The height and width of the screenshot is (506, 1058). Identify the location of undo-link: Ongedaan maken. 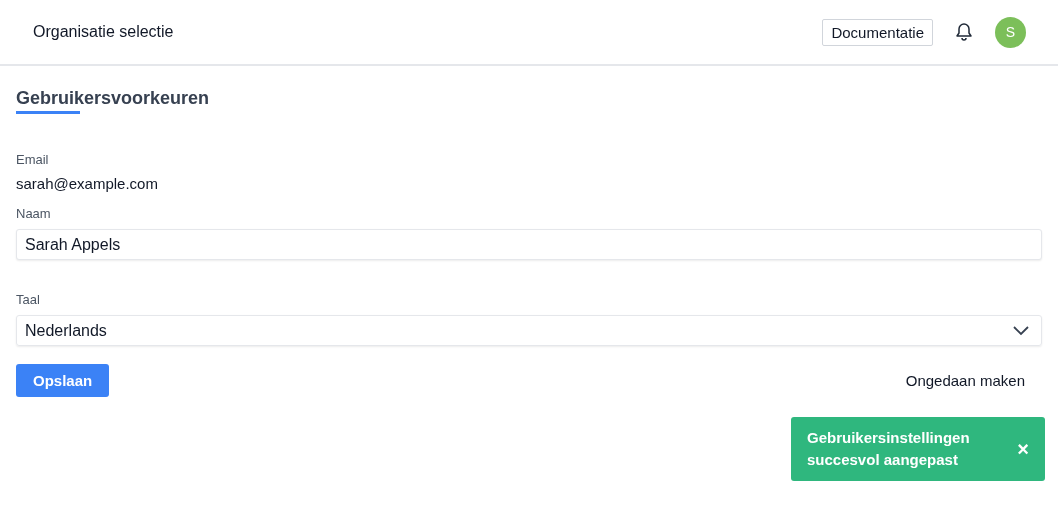
(965, 380).